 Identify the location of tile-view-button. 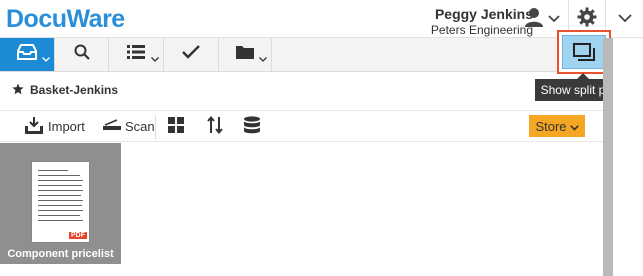
(176, 126).